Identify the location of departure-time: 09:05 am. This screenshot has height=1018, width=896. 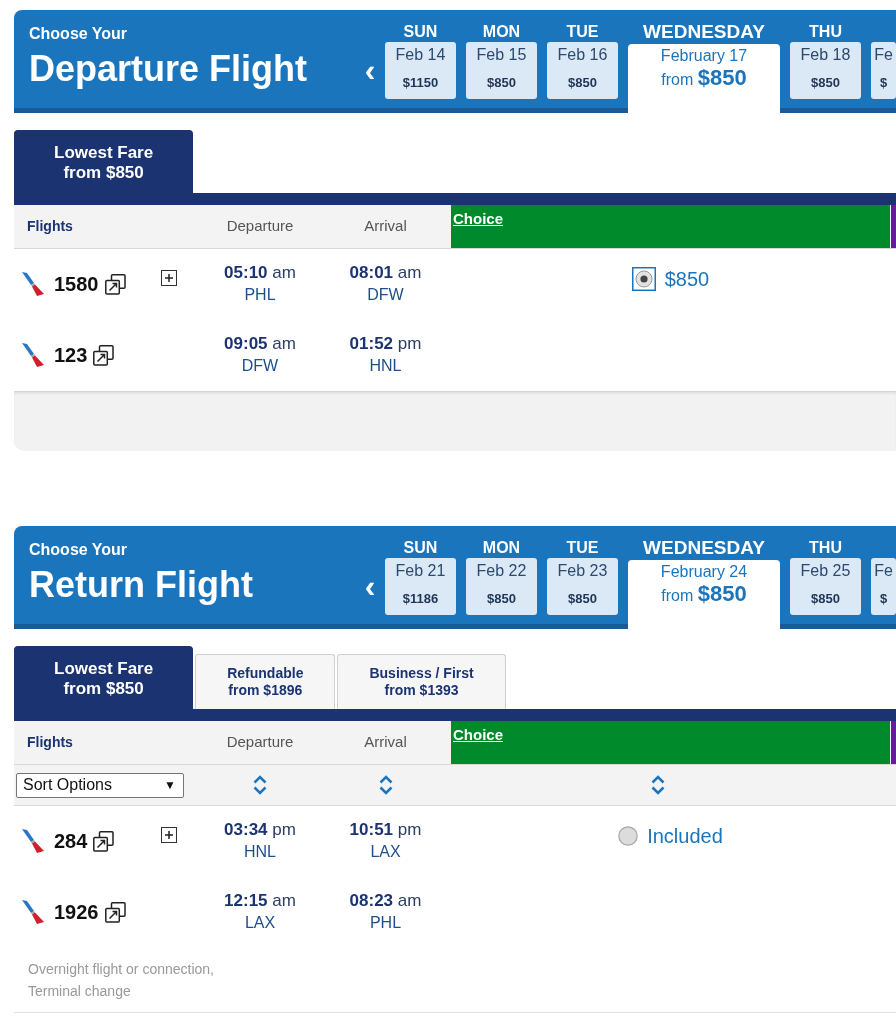
(260, 344).